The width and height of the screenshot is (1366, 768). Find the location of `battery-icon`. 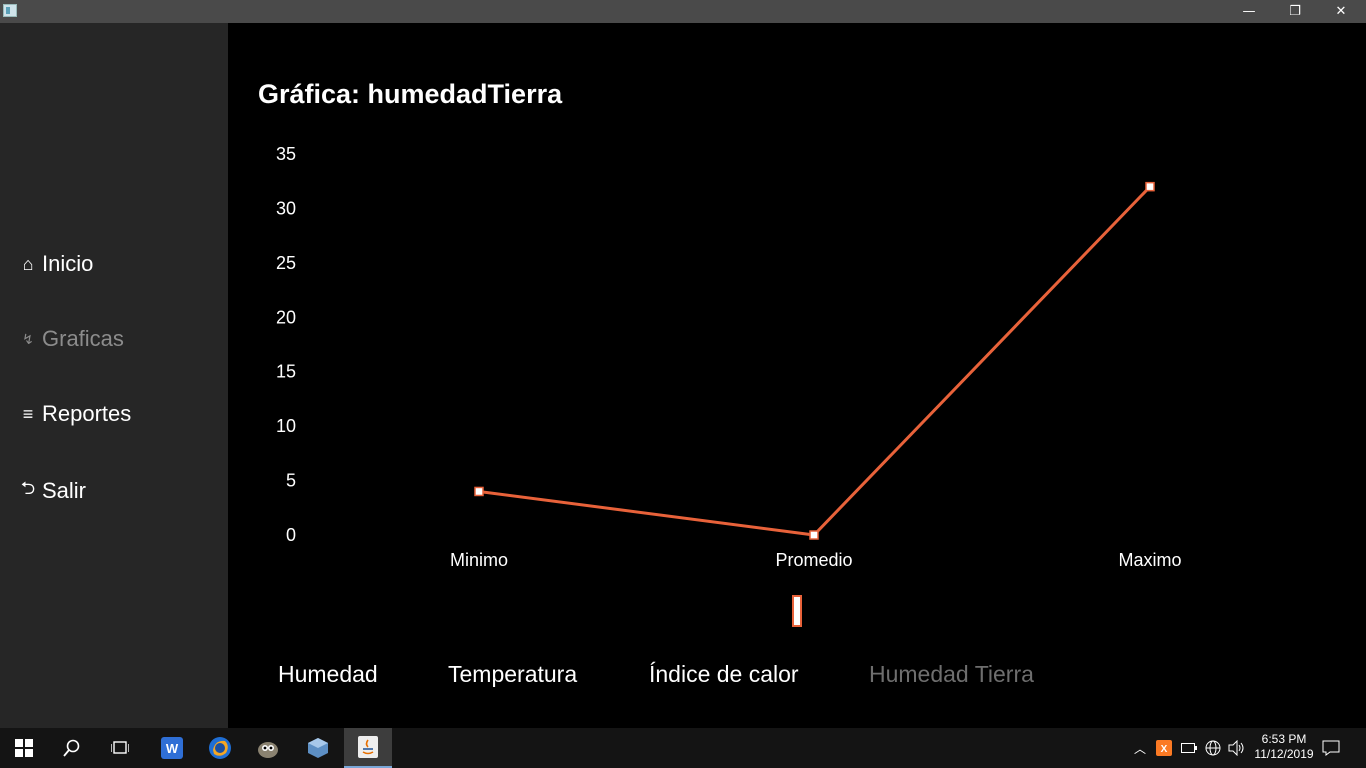

battery-icon is located at coordinates (1189, 748).